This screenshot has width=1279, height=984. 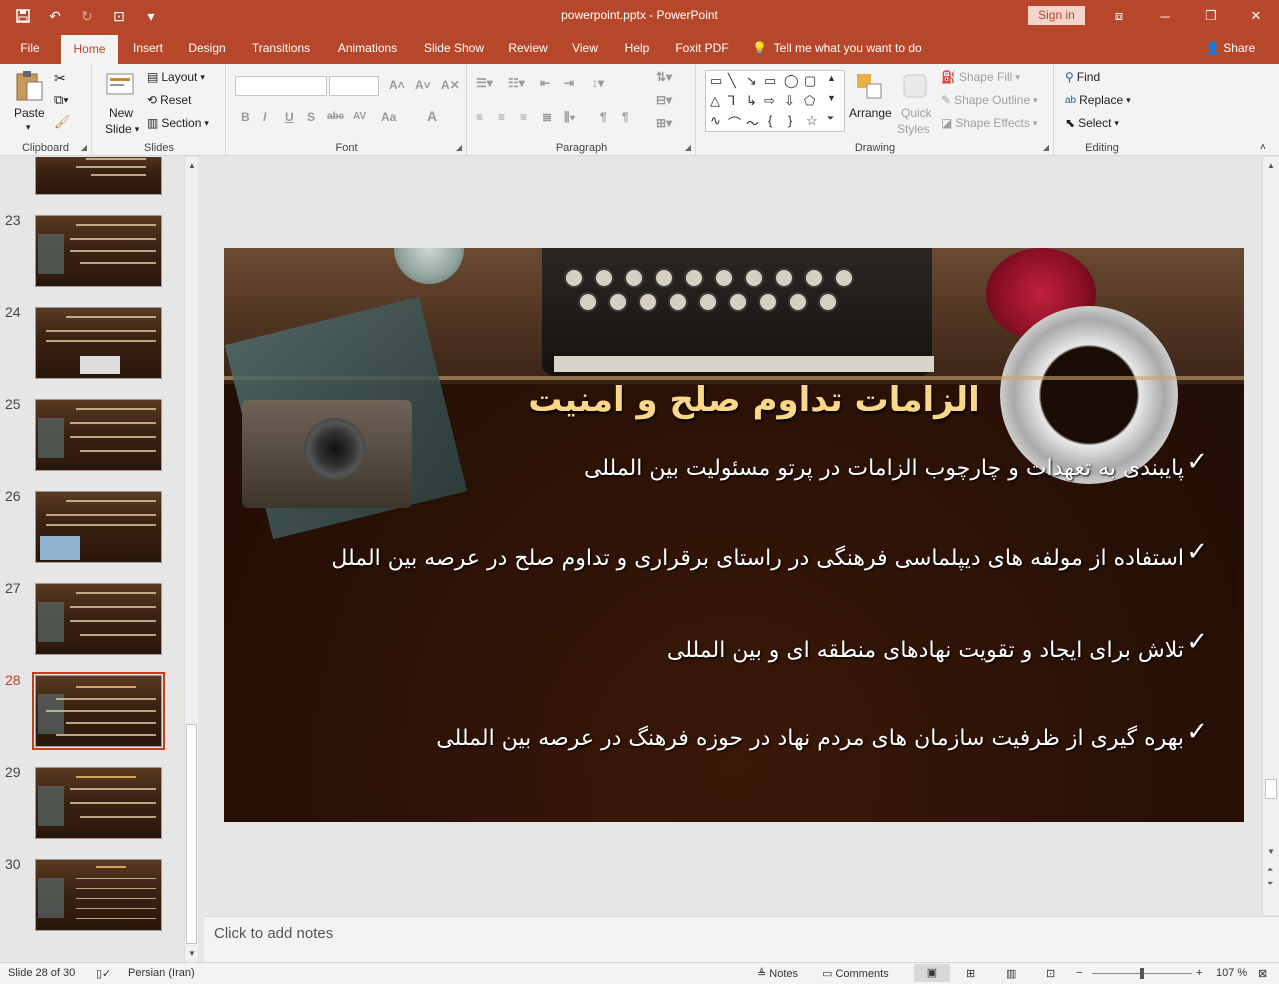 I want to click on textbox-shape-icon: ▭, so click(x=716, y=81).